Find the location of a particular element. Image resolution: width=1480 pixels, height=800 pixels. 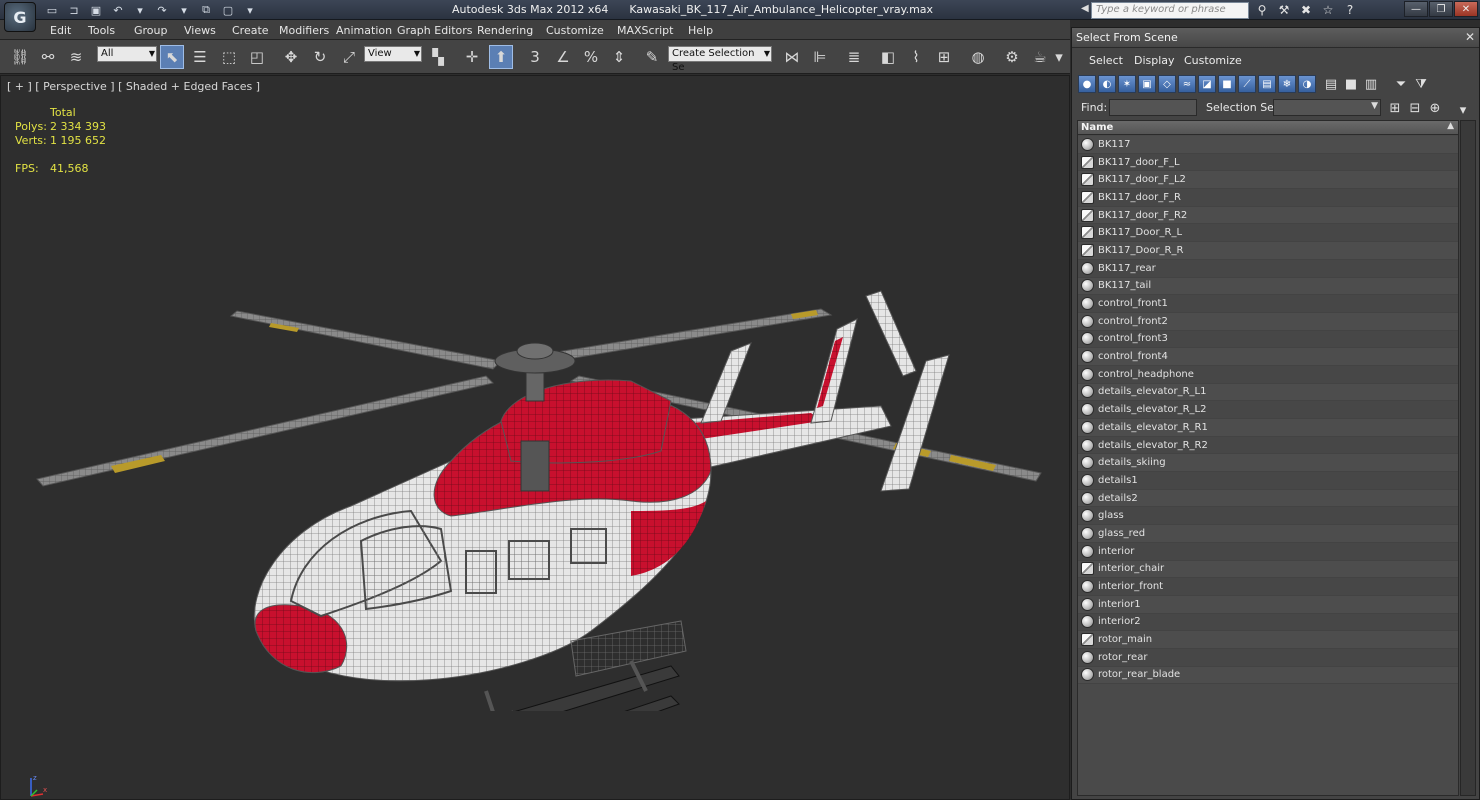

menu-customize: Customize is located at coordinates (575, 30).